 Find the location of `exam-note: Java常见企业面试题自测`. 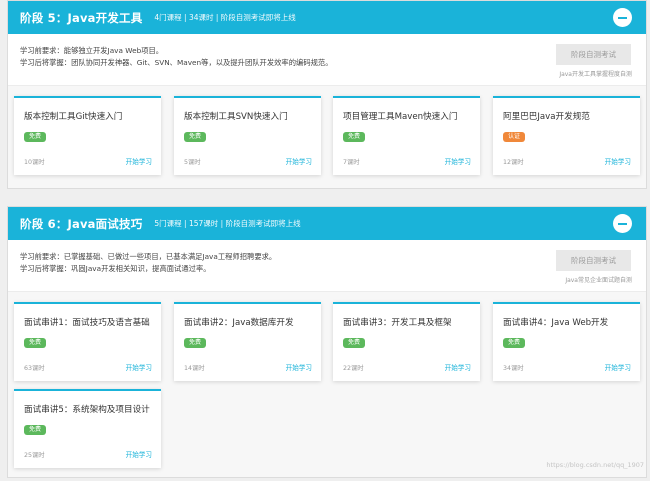

exam-note: Java常见企业面试题自测 is located at coordinates (598, 280).